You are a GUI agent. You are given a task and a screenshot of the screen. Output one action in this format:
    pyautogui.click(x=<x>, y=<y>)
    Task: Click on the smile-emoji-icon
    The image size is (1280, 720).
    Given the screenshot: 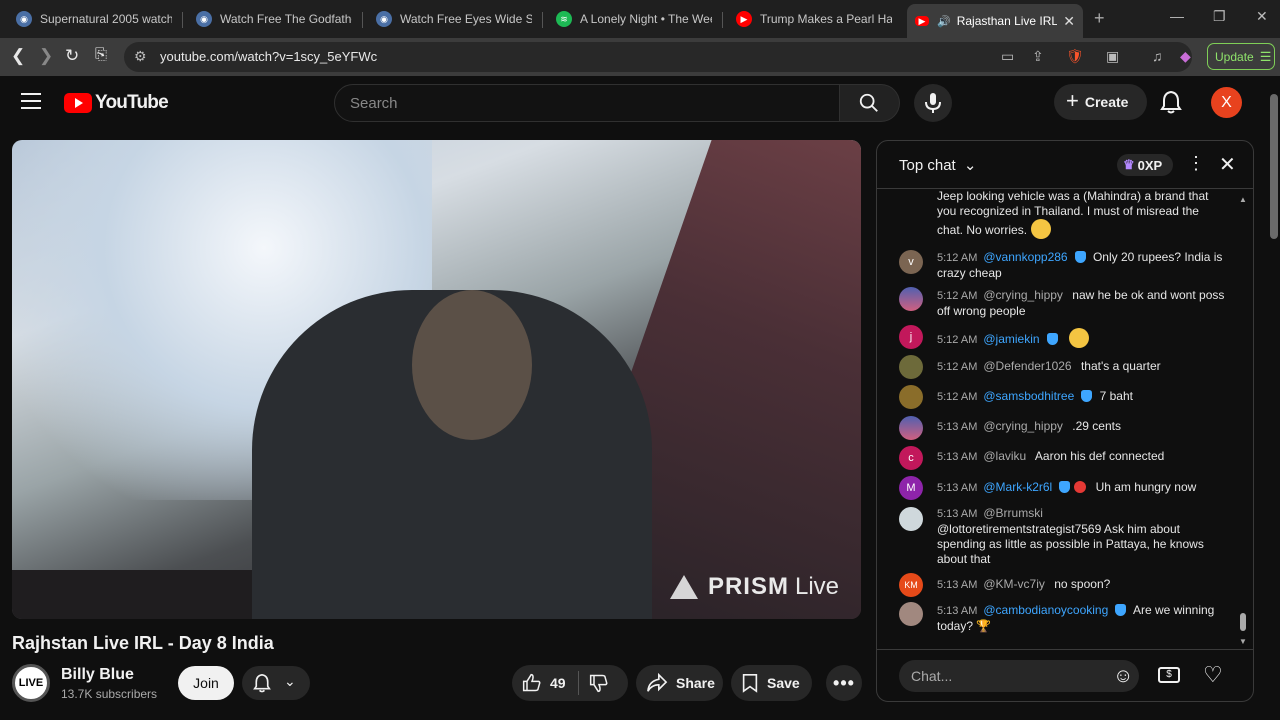 What is the action you would take?
    pyautogui.click(x=1041, y=229)
    